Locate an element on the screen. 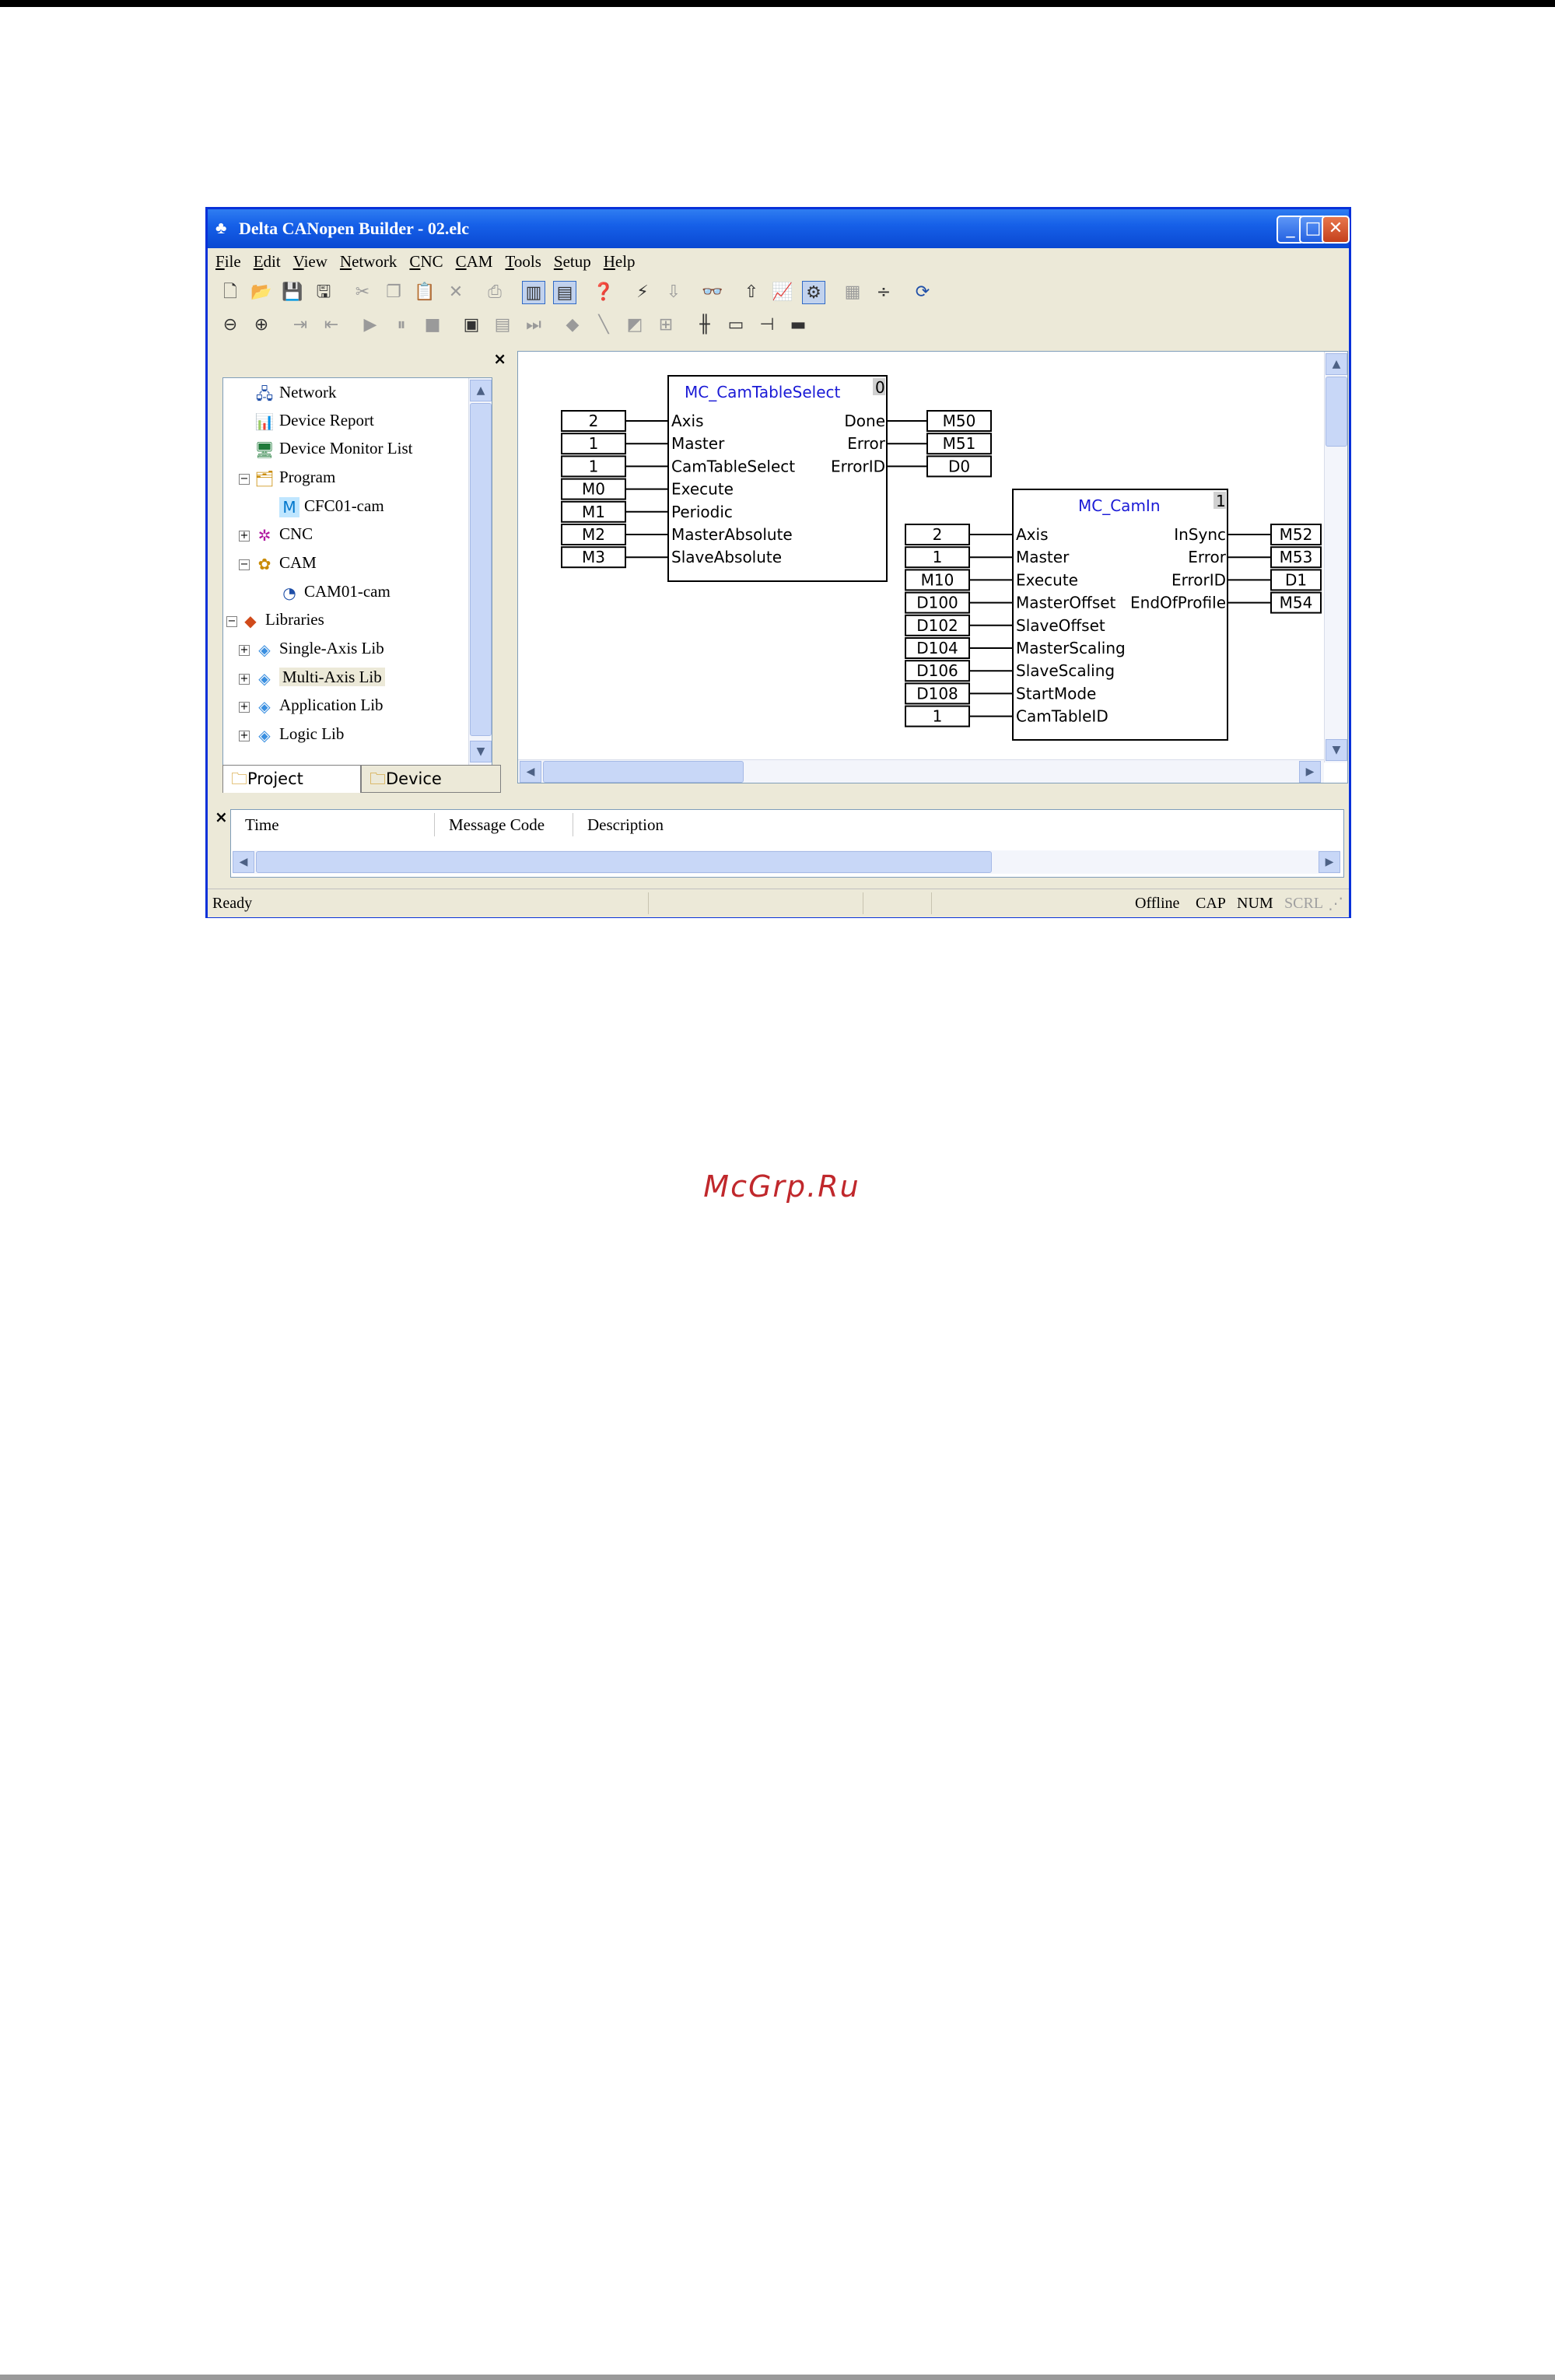 This screenshot has width=1555, height=2380. menu-tools: Tools is located at coordinates (523, 262).